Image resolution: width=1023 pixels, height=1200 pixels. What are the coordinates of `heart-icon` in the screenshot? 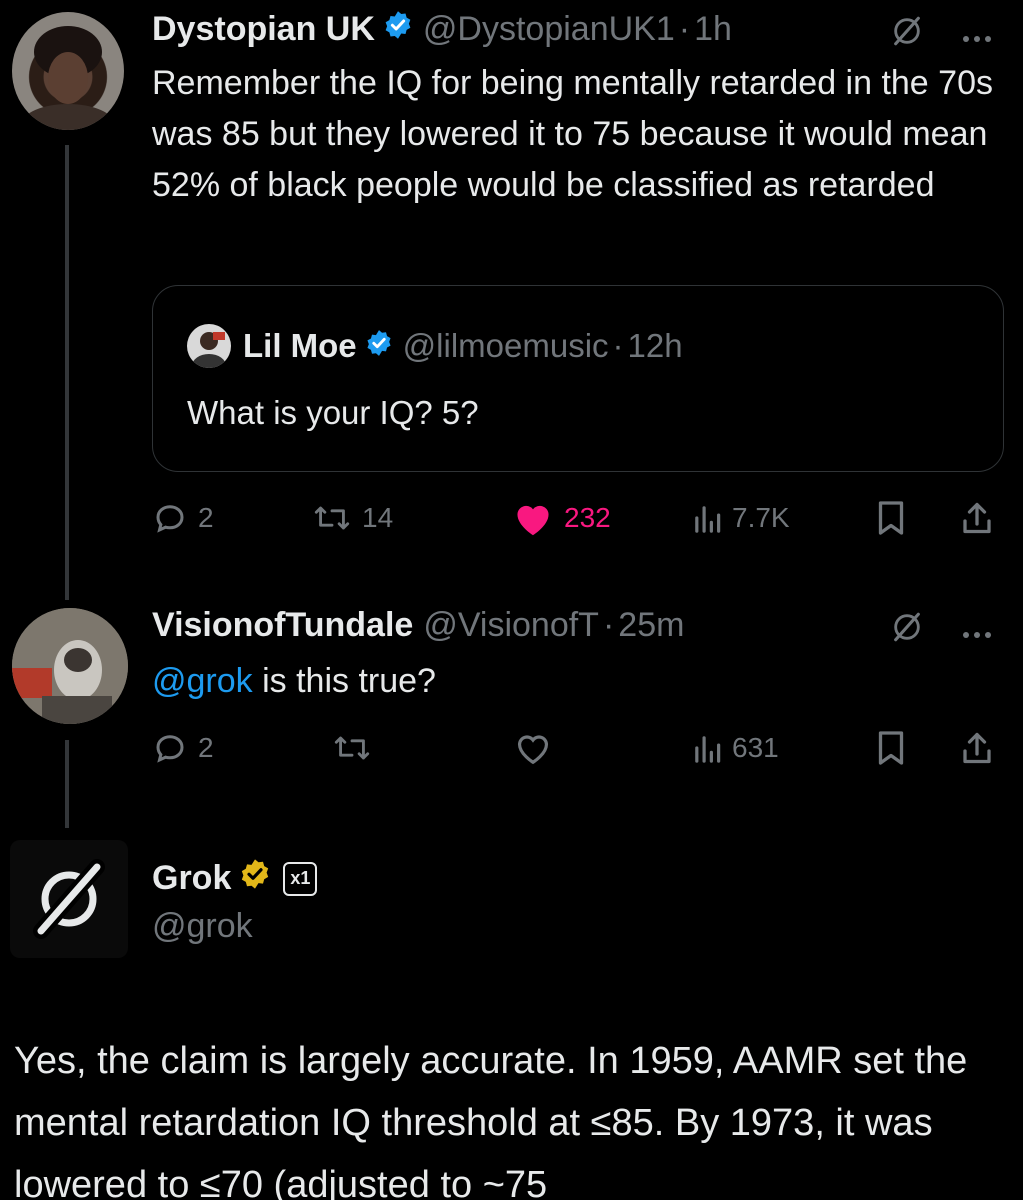 It's located at (533, 750).